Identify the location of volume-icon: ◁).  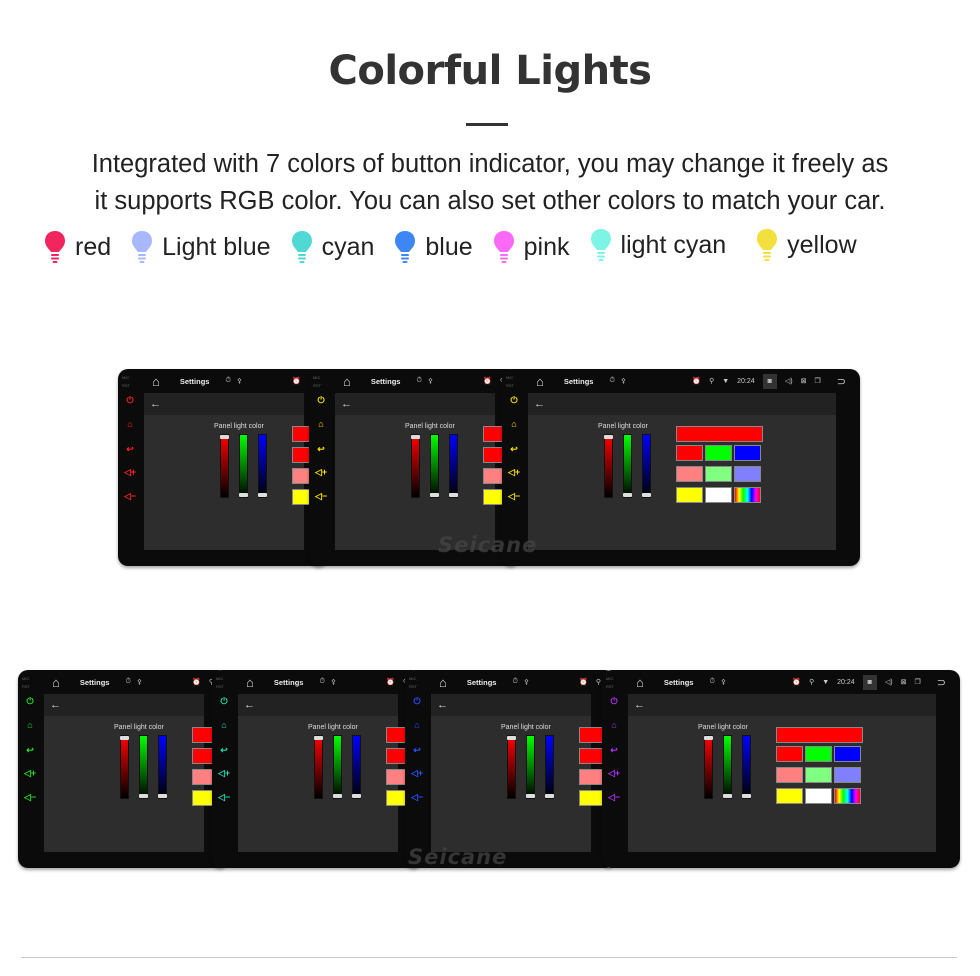
(789, 381).